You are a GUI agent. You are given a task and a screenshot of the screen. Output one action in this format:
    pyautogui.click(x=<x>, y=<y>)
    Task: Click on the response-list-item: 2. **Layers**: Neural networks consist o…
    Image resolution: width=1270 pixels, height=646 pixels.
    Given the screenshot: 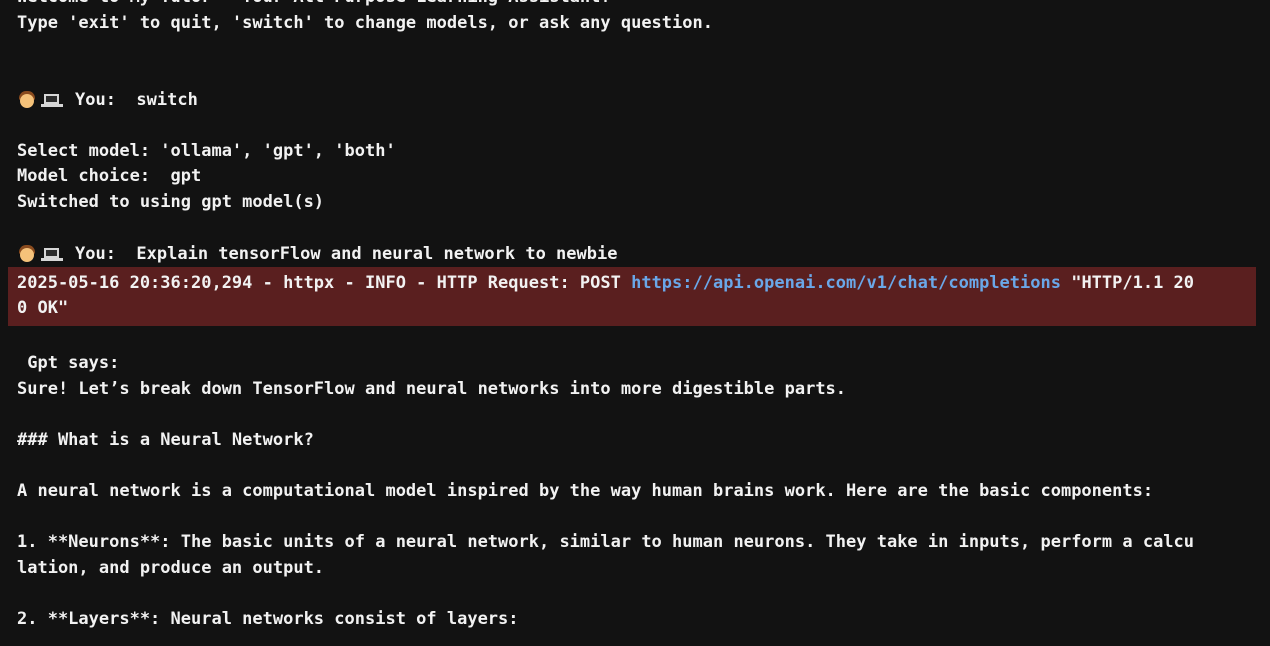 What is the action you would take?
    pyautogui.click(x=268, y=619)
    